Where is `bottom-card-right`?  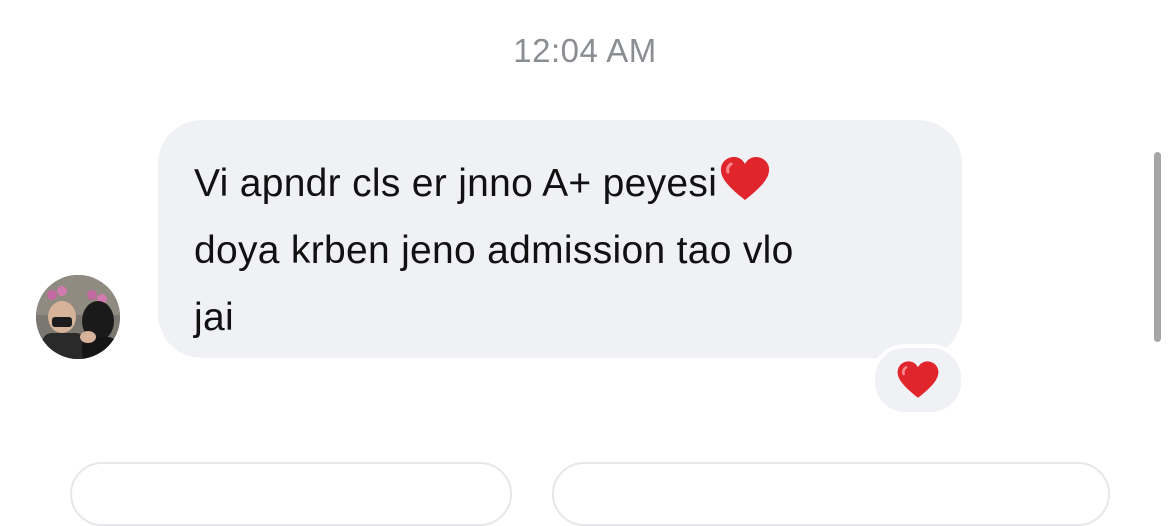
bottom-card-right is located at coordinates (831, 494).